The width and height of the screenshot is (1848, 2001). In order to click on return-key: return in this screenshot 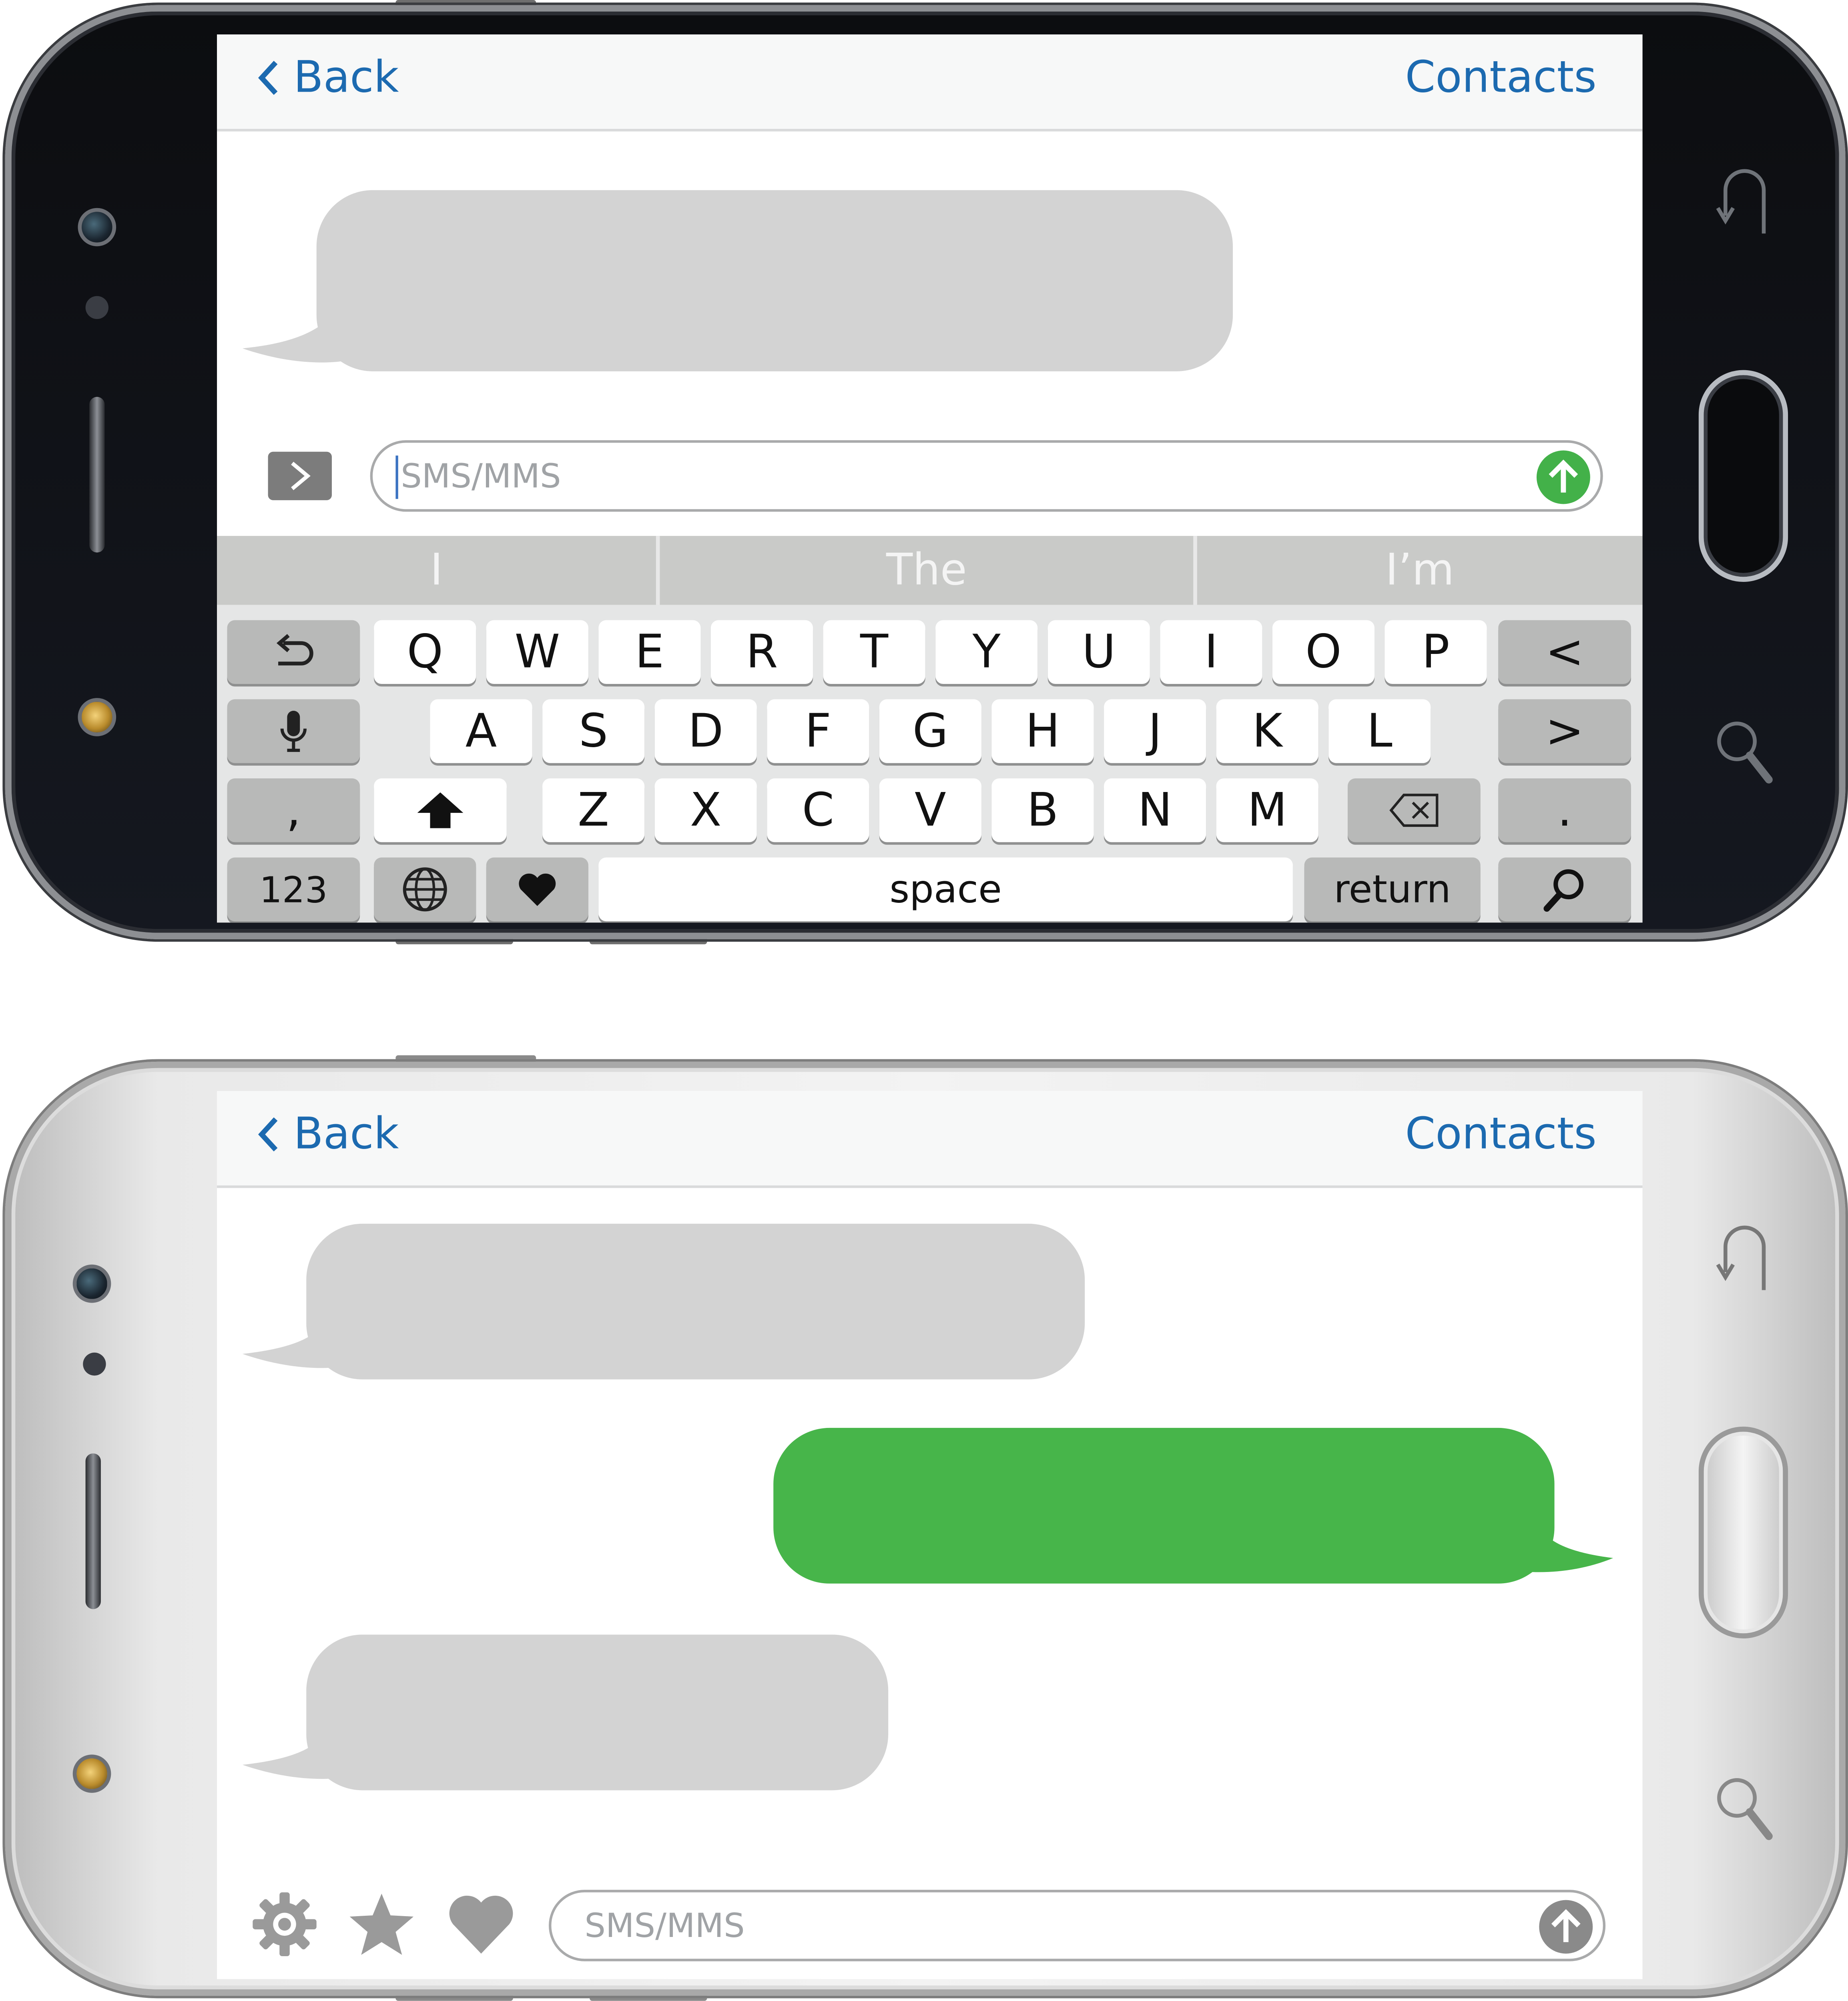, I will do `click(1392, 889)`.